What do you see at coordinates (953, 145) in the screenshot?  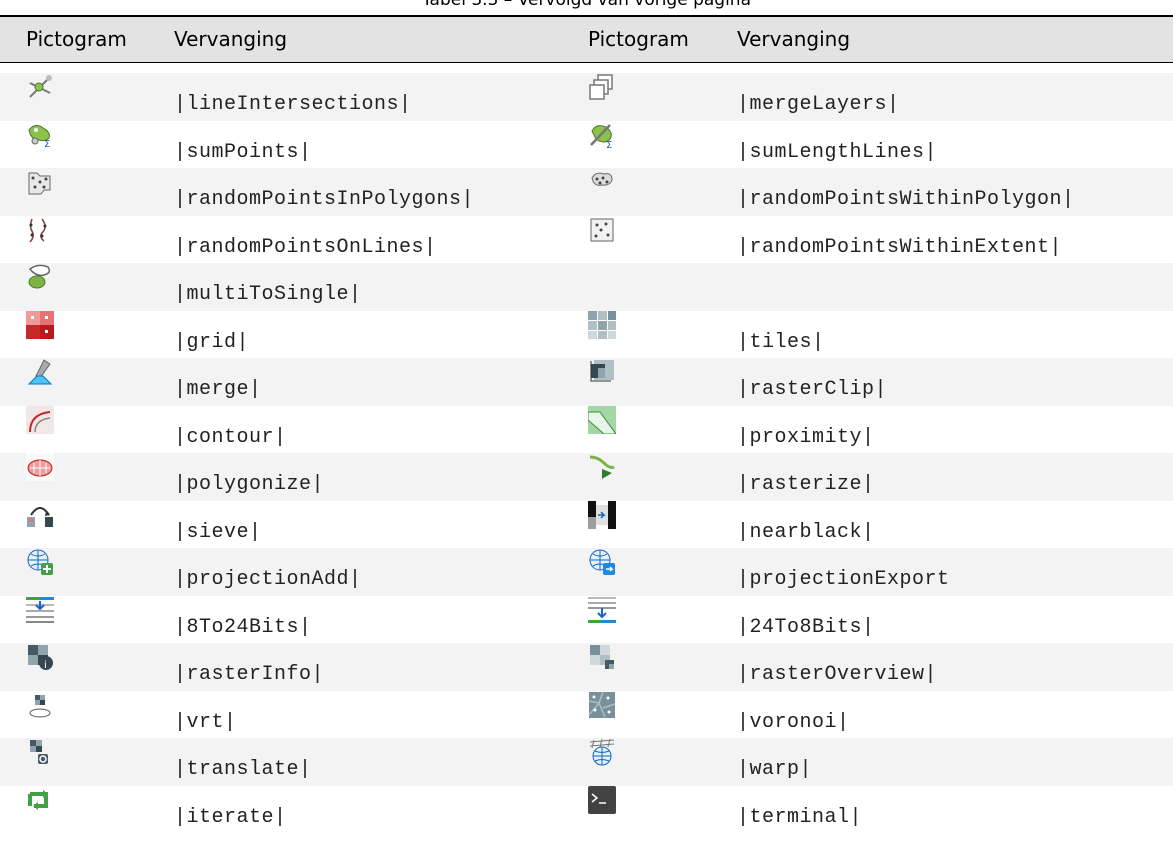 I see `replacement-cell: |sumLengthLines|` at bounding box center [953, 145].